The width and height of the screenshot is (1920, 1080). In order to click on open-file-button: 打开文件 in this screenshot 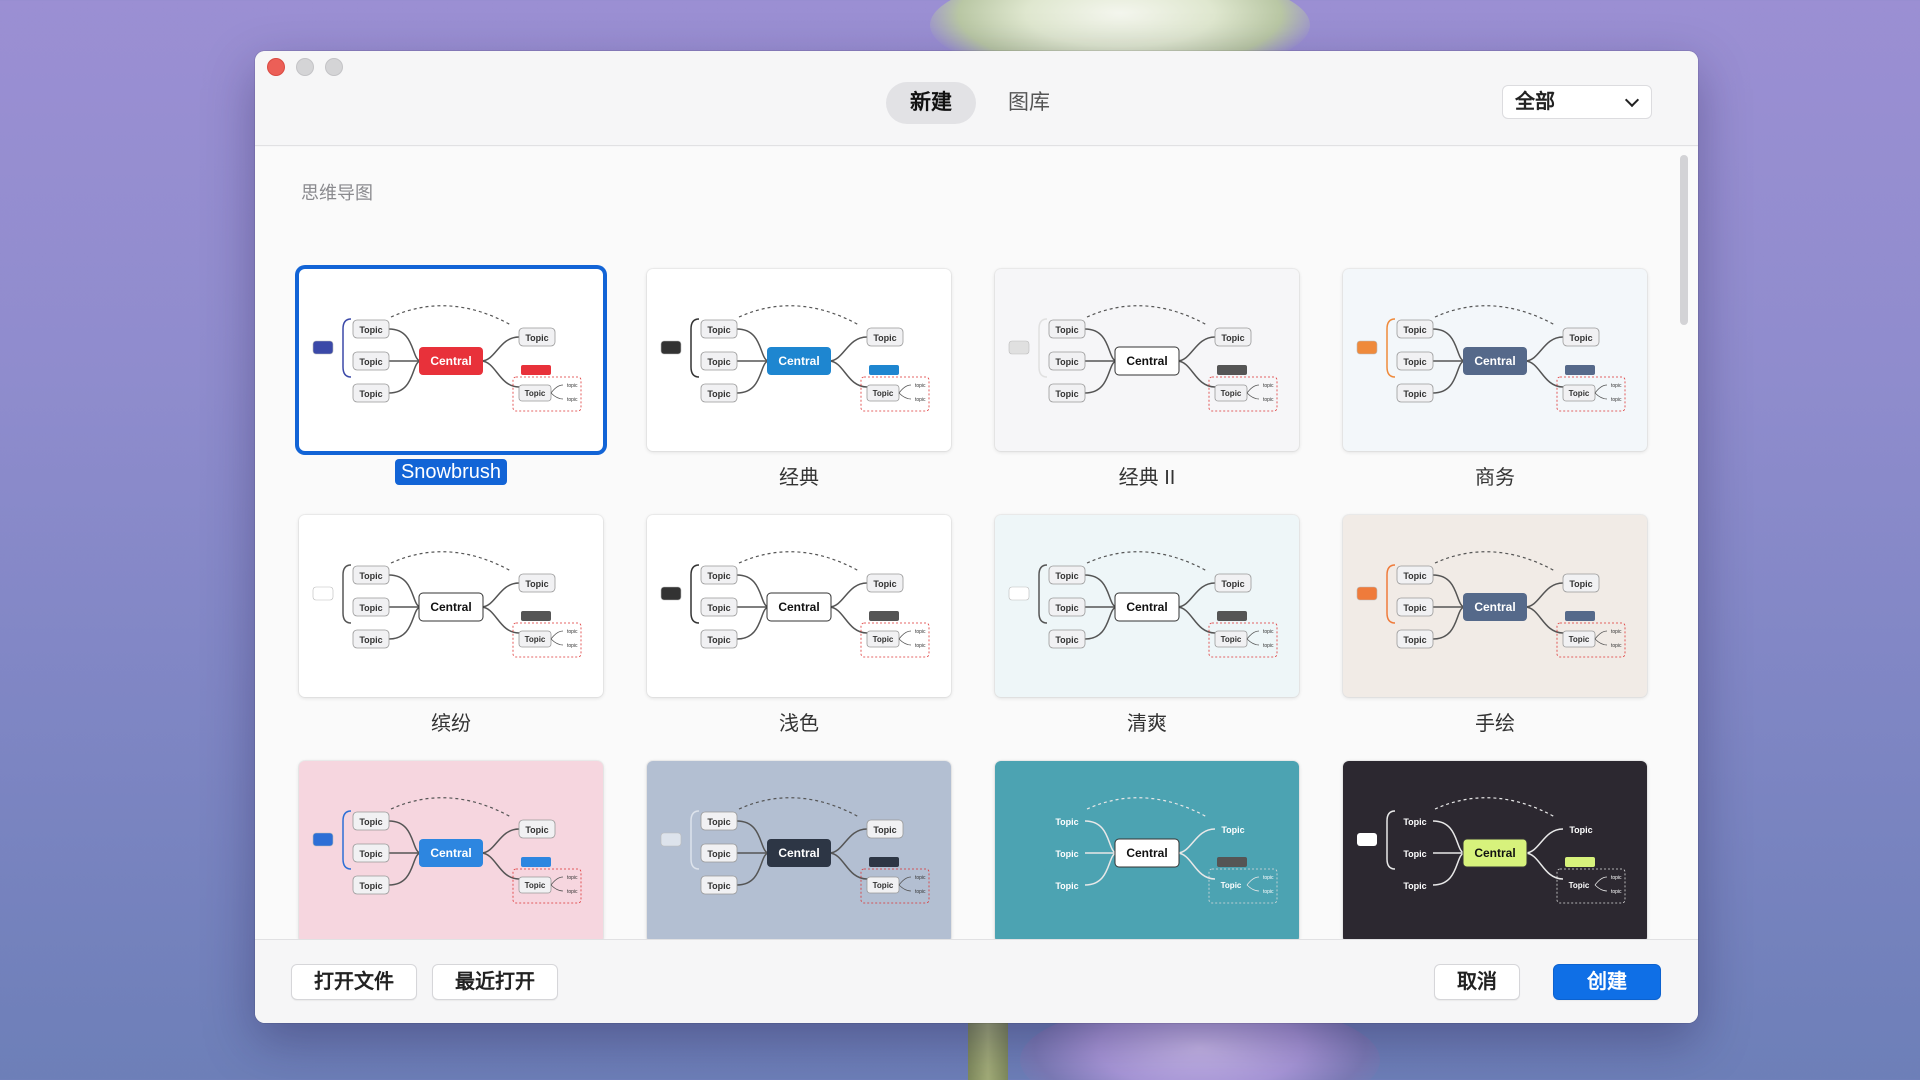, I will do `click(354, 982)`.